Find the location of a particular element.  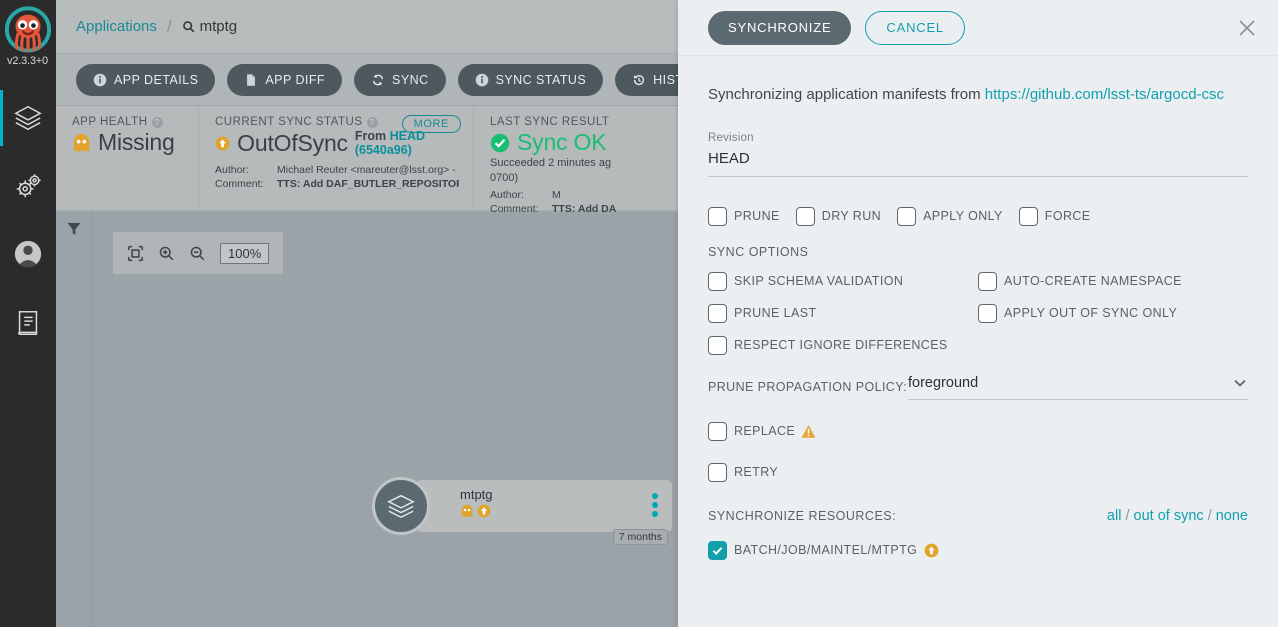

force-checkbox-row: FORCE is located at coordinates (1054, 216).